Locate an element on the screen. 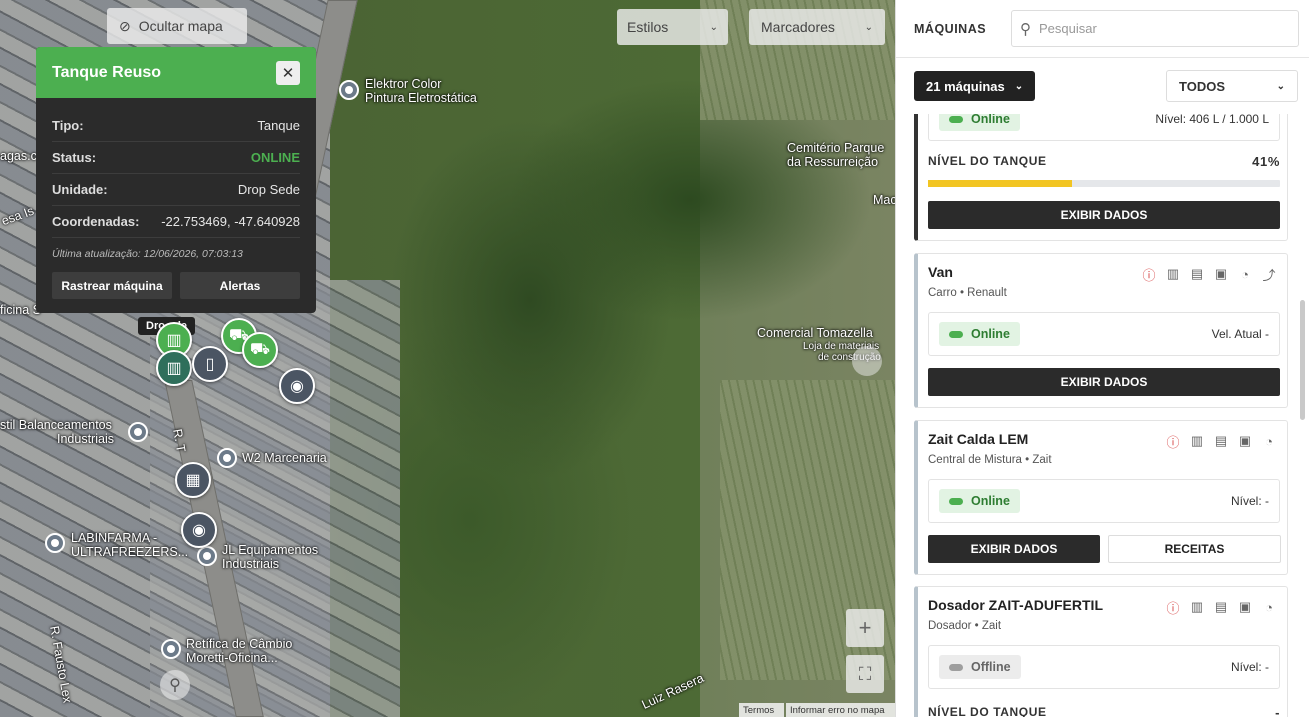  popup-title: Tanque Reuso is located at coordinates (107, 72).